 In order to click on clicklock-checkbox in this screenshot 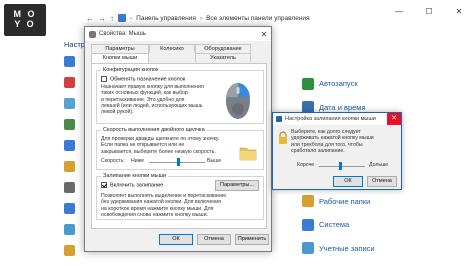, I will do `click(104, 185)`.